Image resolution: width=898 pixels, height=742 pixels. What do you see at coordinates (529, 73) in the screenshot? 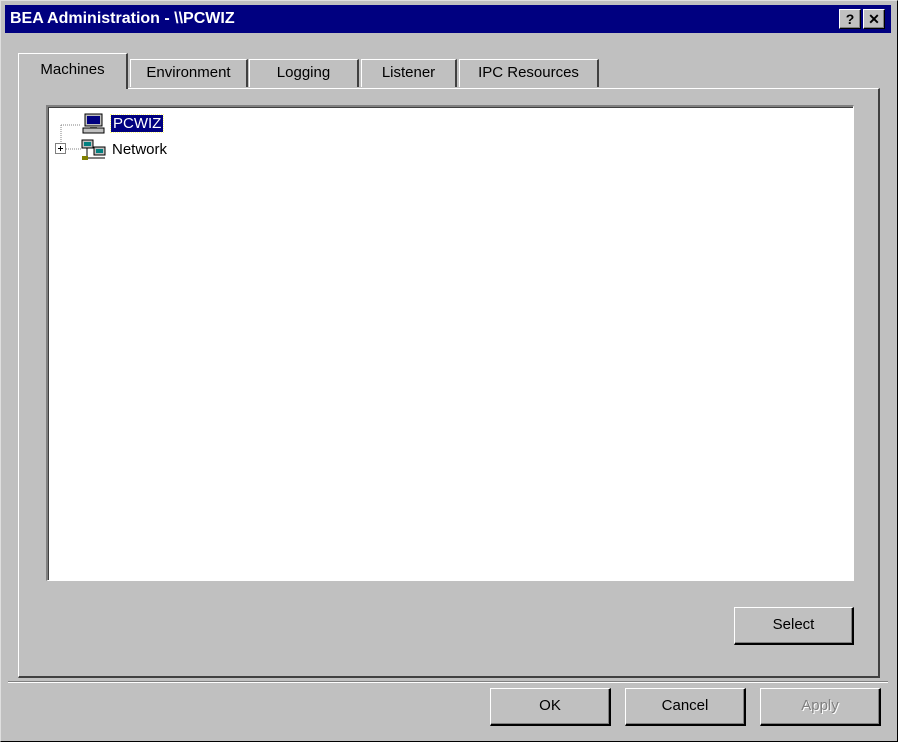
I see `tab-ipc-resources: IPC Resources` at bounding box center [529, 73].